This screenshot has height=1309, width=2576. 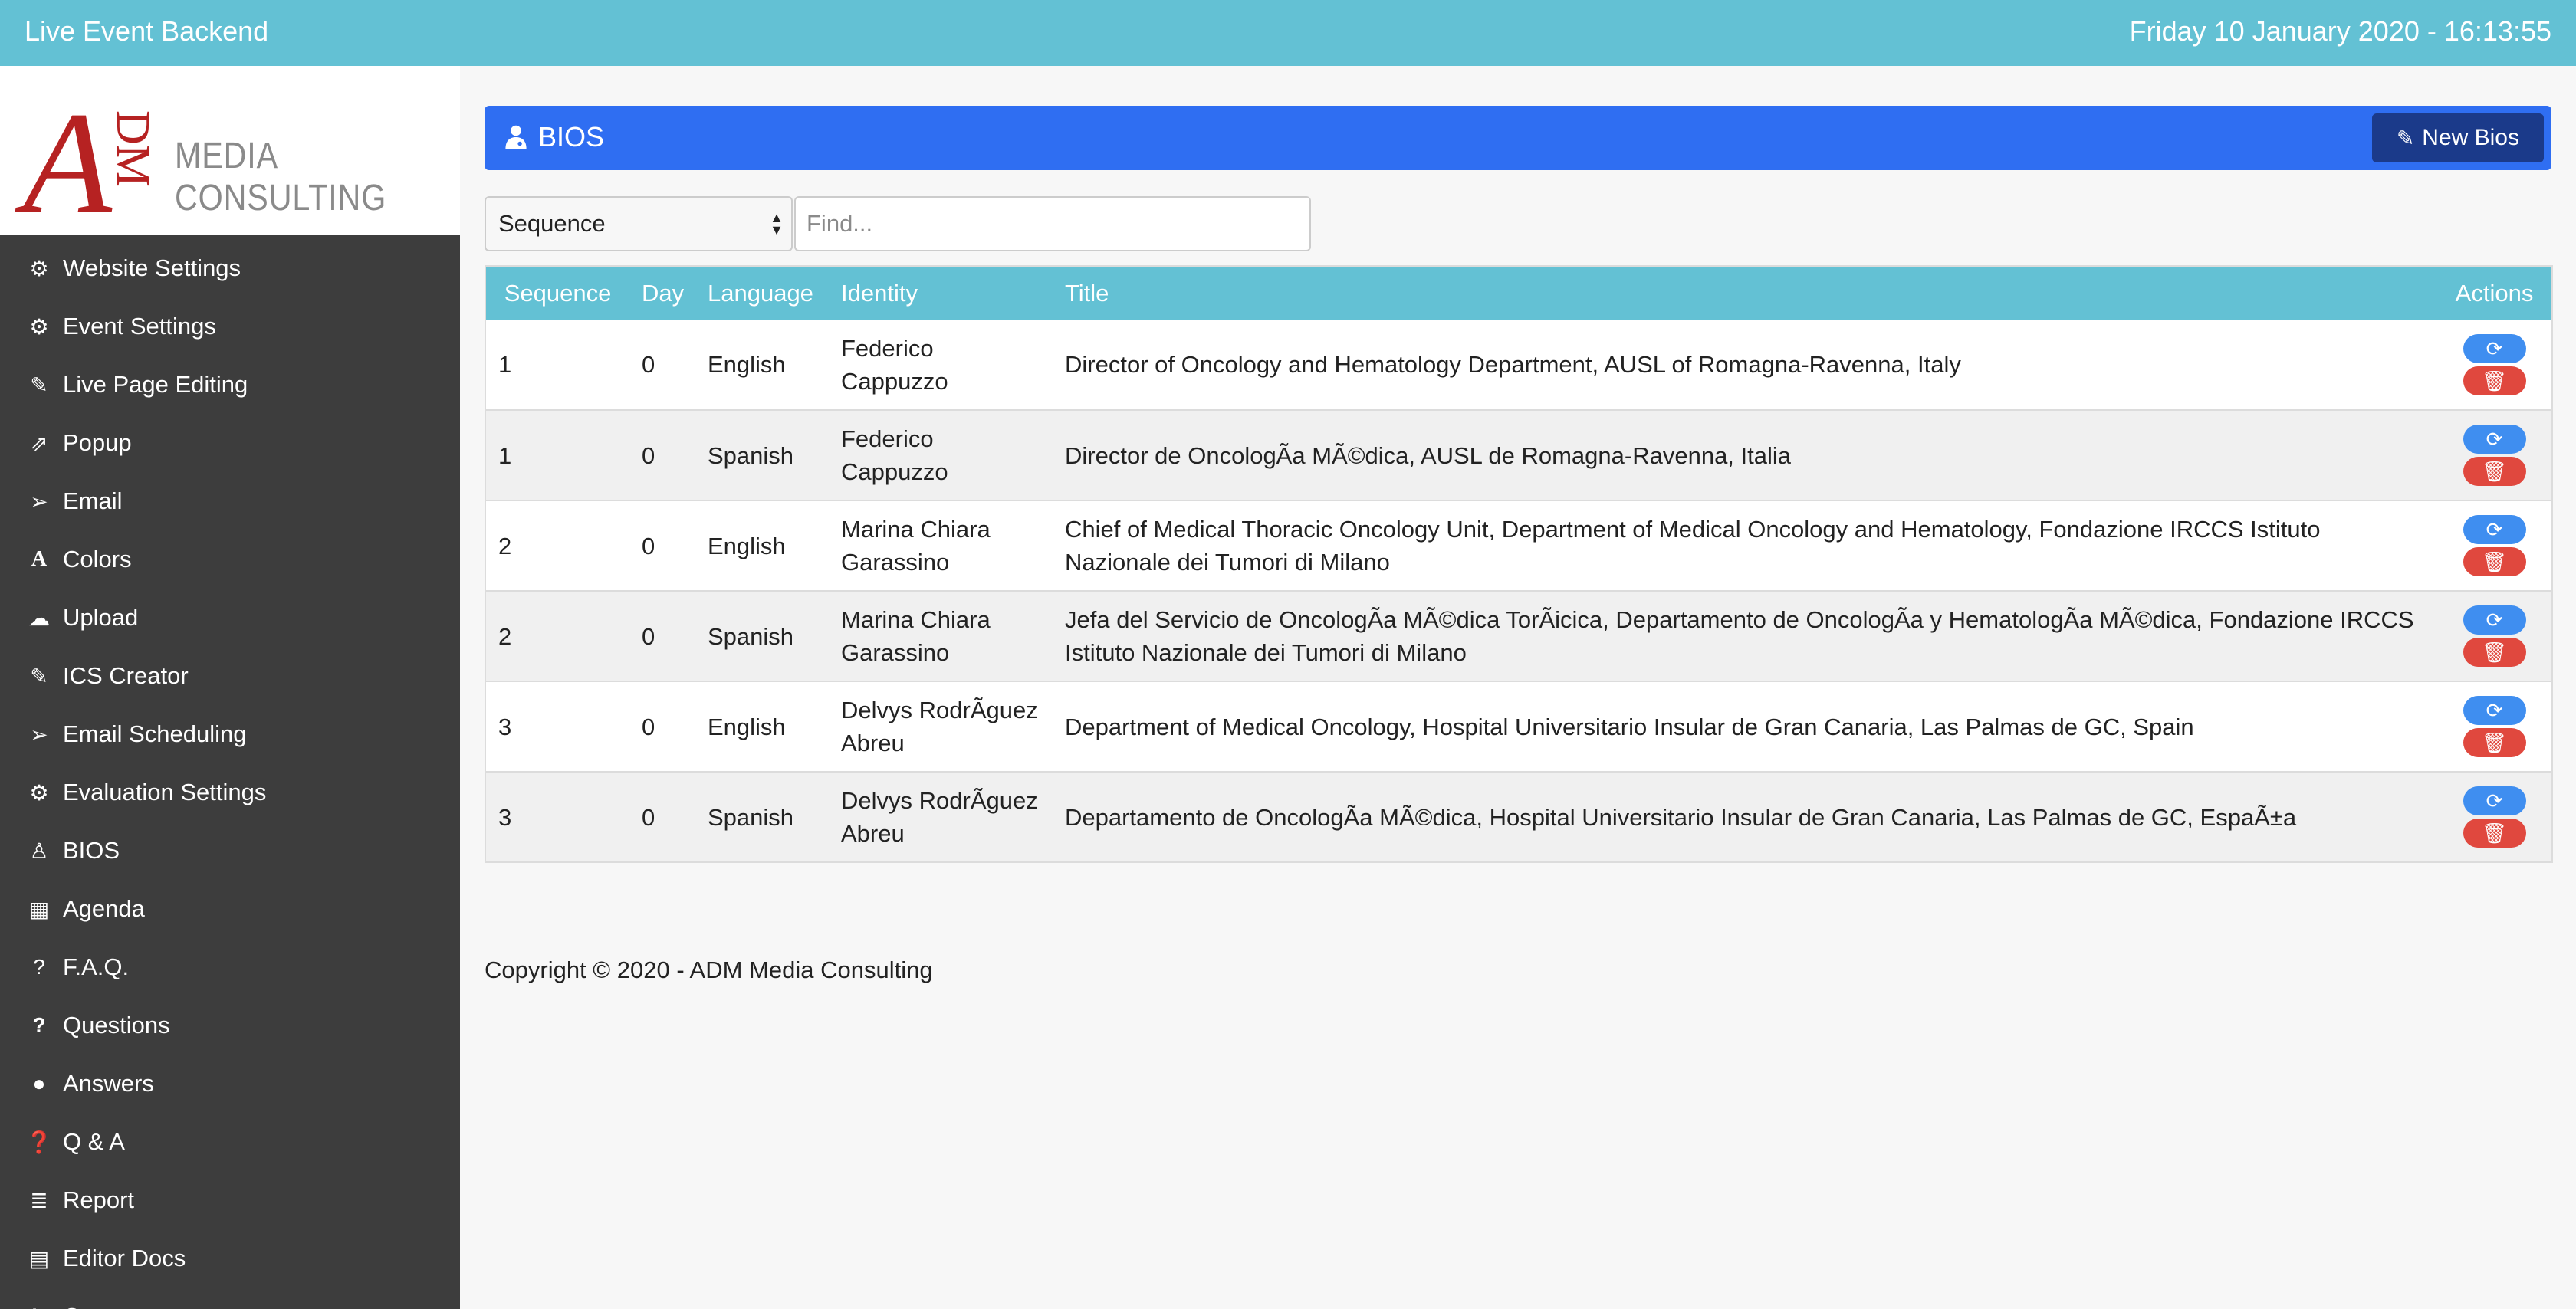 I want to click on cloud-upload-icon: ☁, so click(x=39, y=617).